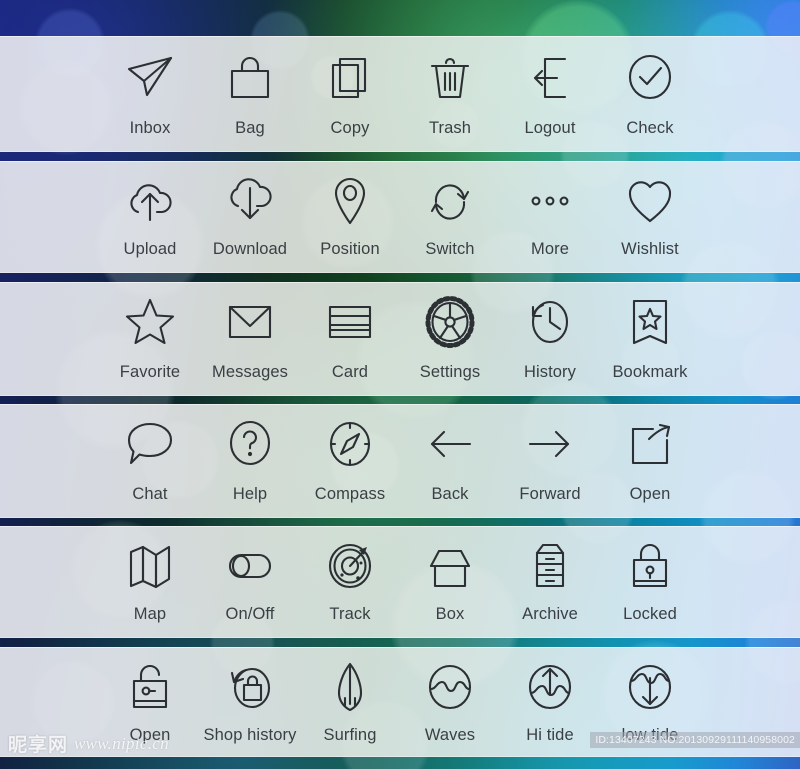  Describe the element at coordinates (150, 78) in the screenshot. I see `paper-plane-icon` at that location.